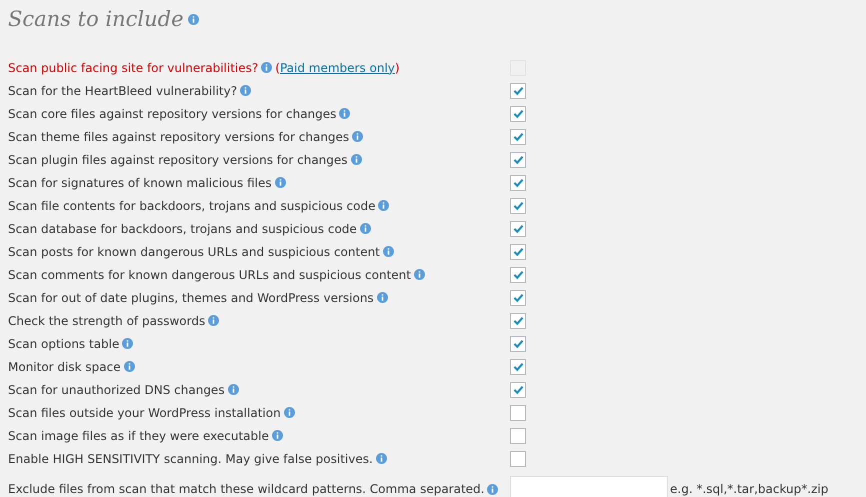  What do you see at coordinates (277, 67) in the screenshot?
I see `parenthesis: (` at bounding box center [277, 67].